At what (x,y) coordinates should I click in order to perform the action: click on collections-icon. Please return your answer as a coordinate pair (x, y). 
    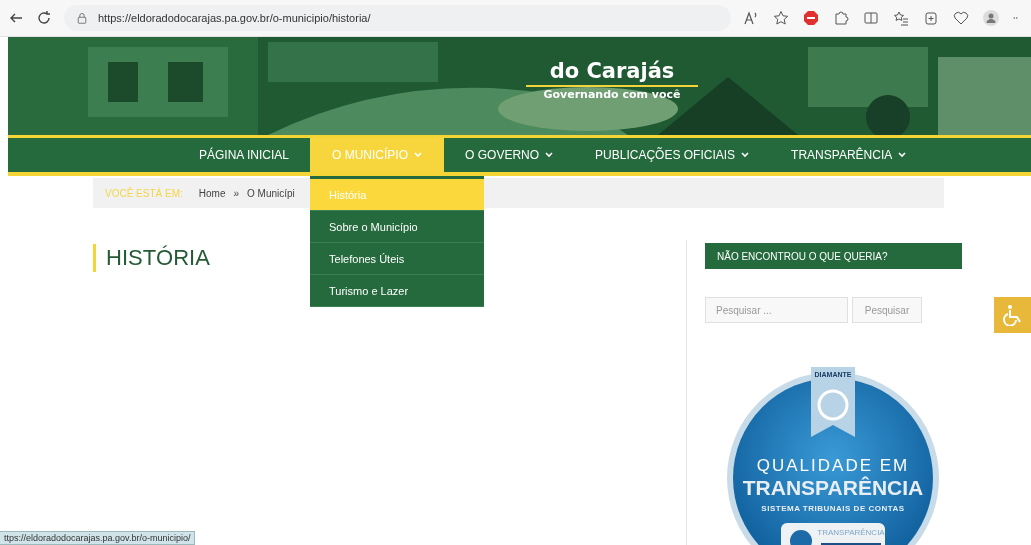
    Looking at the image, I should click on (931, 18).